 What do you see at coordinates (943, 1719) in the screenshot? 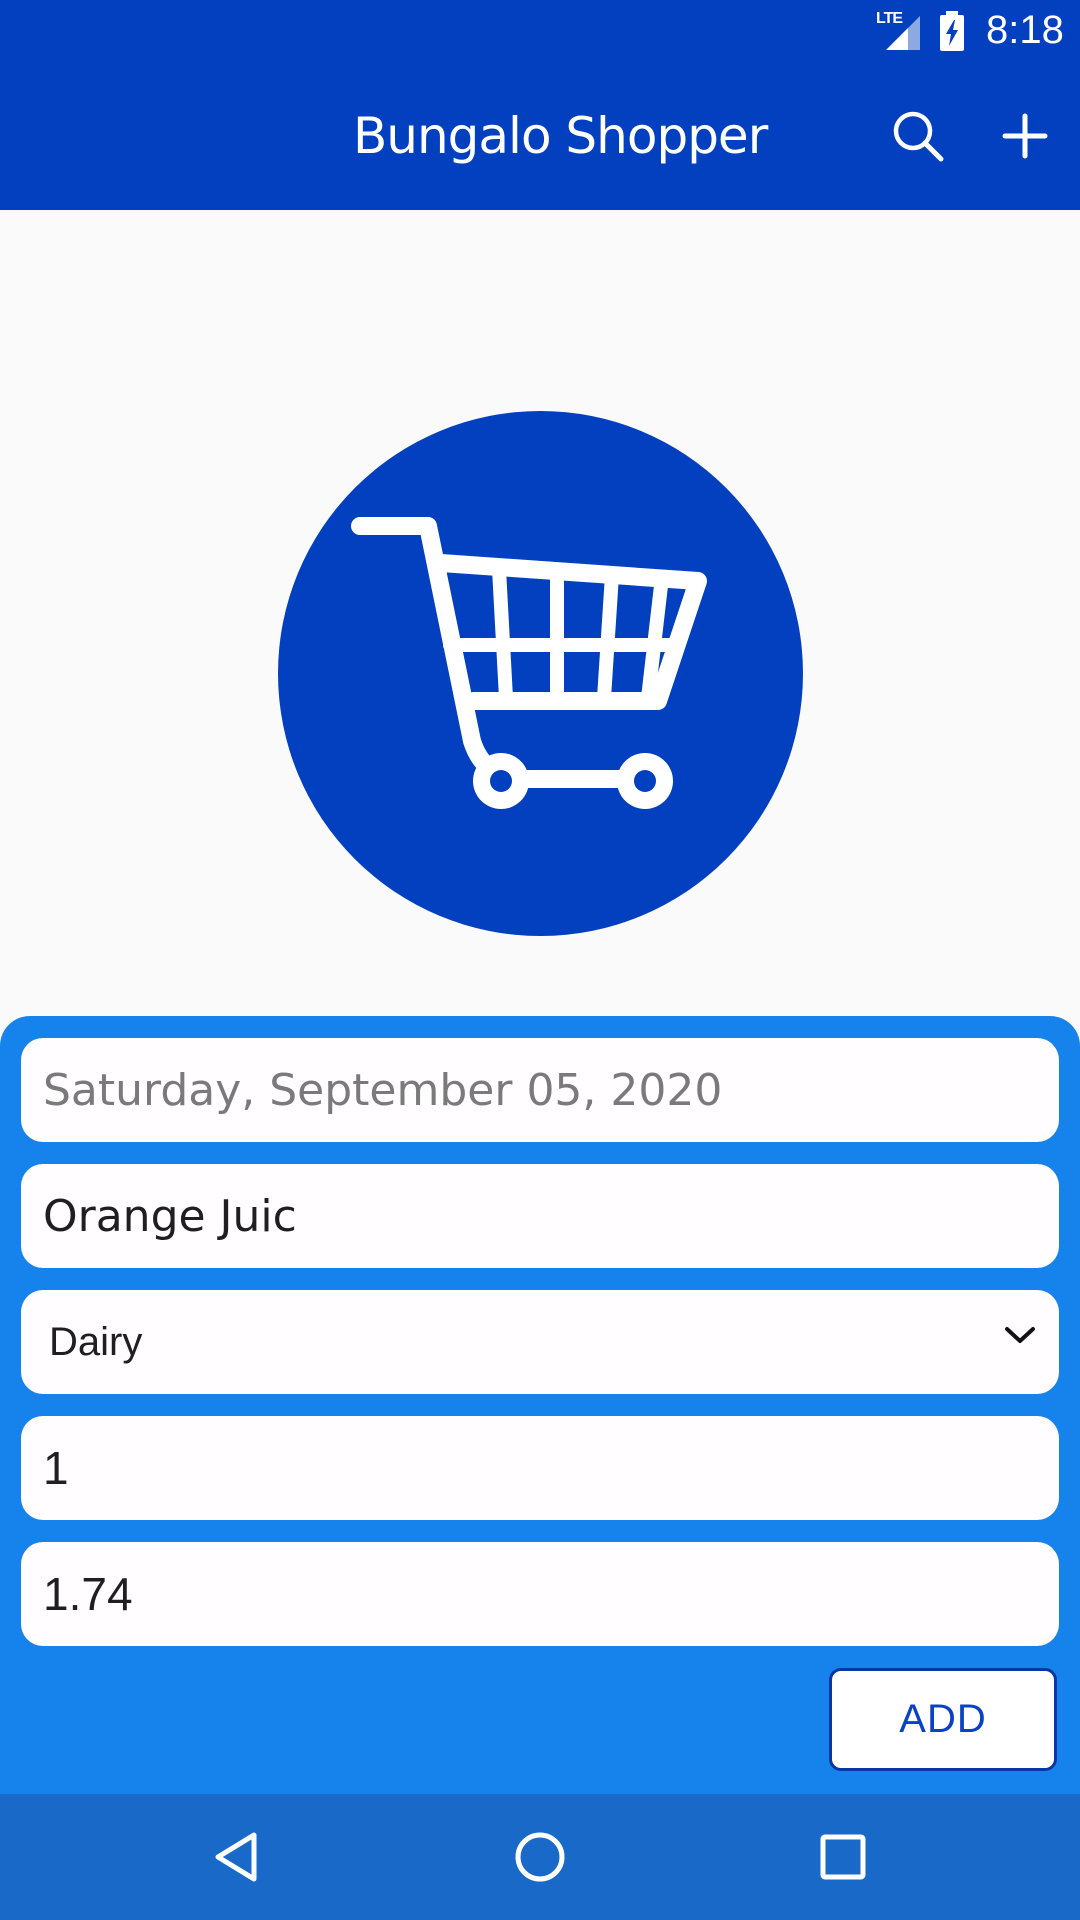
I see `add-item-button: ADD` at bounding box center [943, 1719].